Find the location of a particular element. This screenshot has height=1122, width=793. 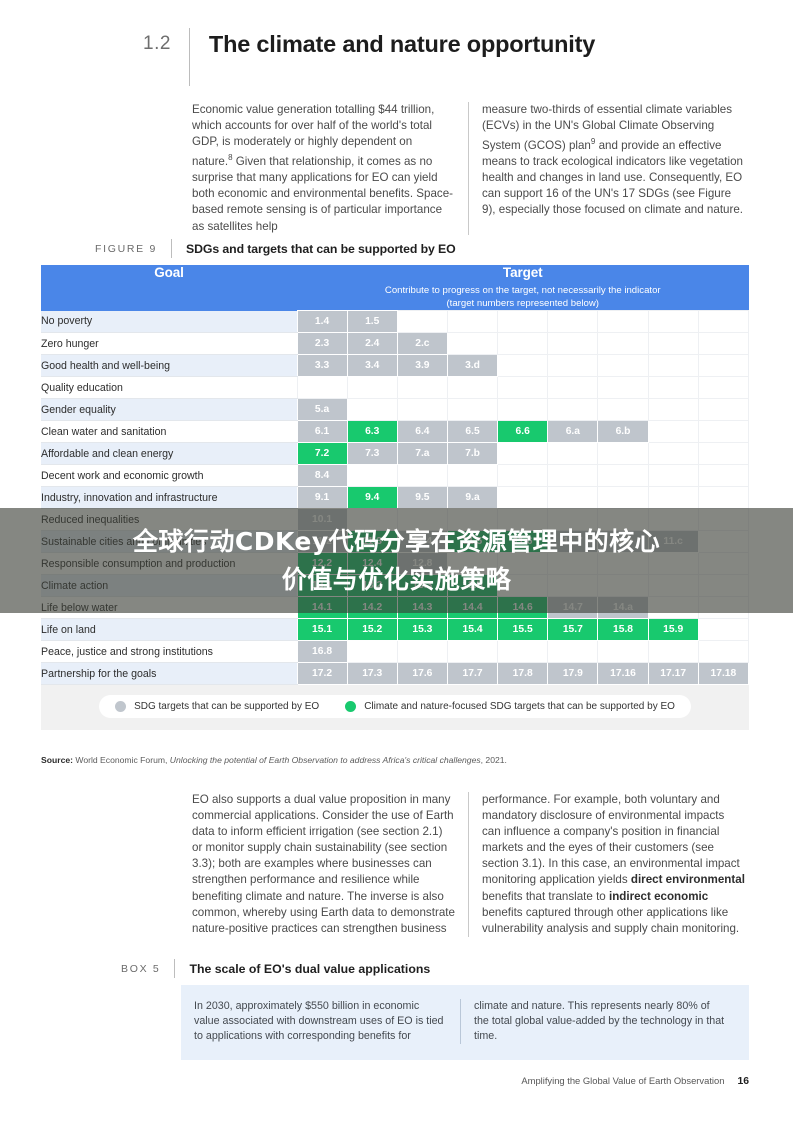

table-row: Zero hunger 2.3 2.4 2.c is located at coordinates (395, 344).